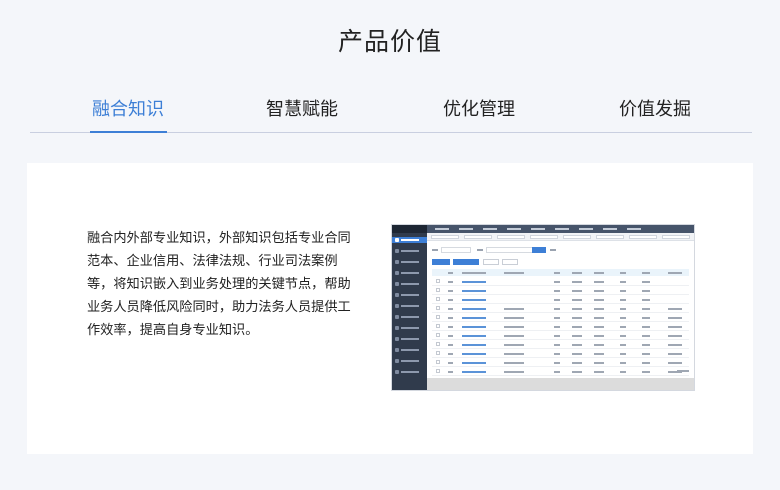 This screenshot has width=780, height=490. Describe the element at coordinates (562, 250) in the screenshot. I see `screenshot-search-bar` at that location.